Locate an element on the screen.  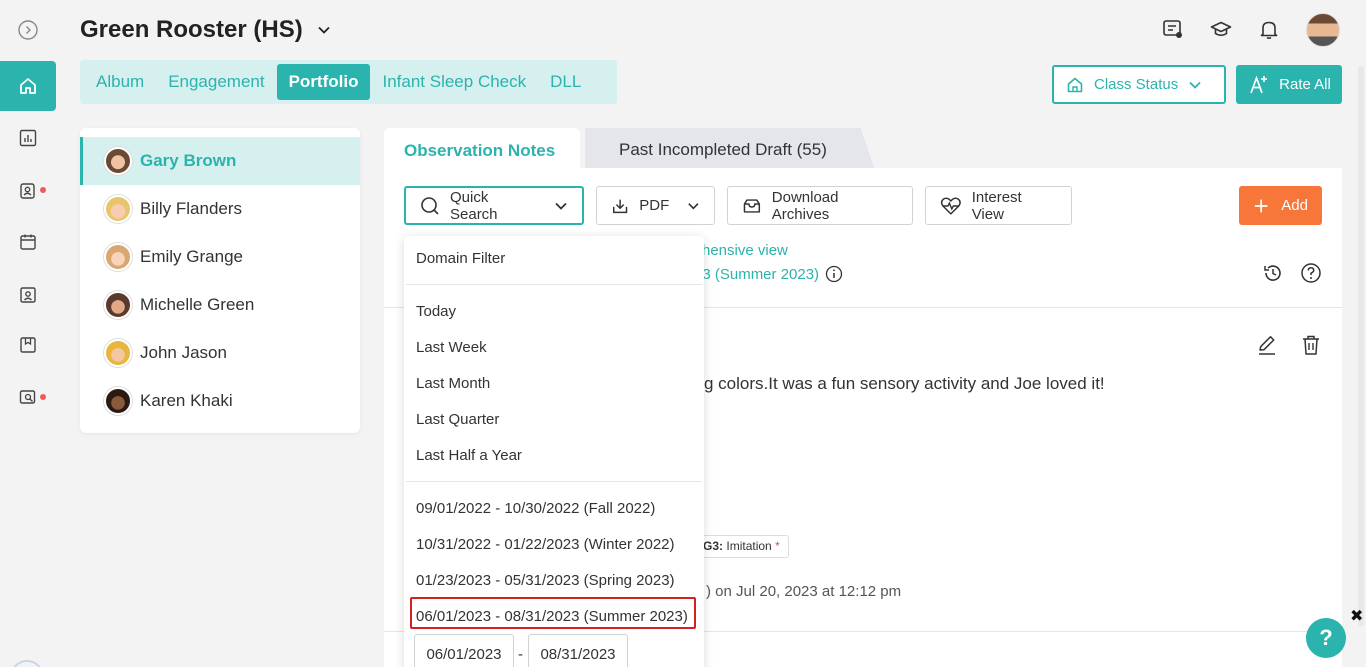
nav-home is located at coordinates (28, 86).